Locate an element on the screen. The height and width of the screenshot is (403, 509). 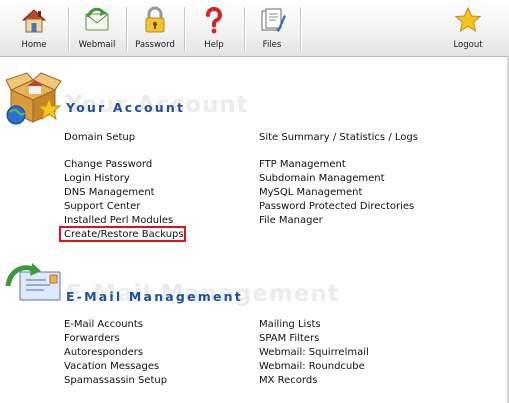
link-mailing-lists: Mailing Lists is located at coordinates (290, 325).